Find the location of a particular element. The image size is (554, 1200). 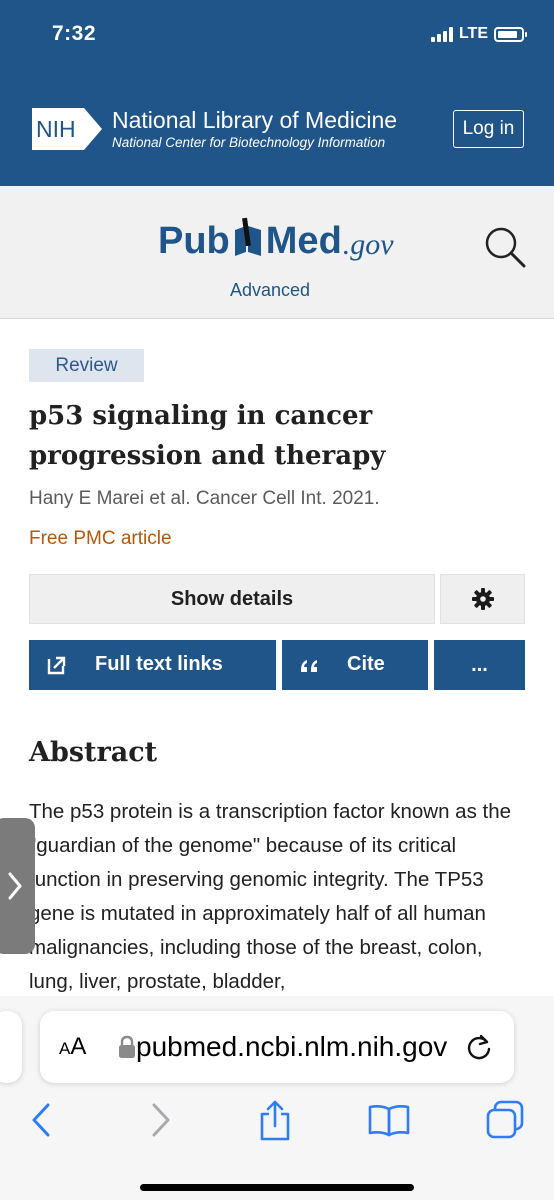

back-button is located at coordinates (41, 1120).